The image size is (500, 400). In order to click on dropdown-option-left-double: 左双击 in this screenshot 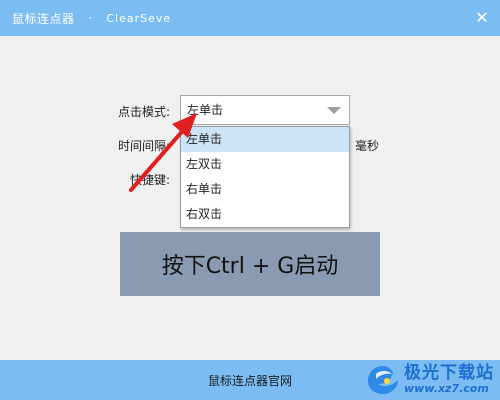, I will do `click(265, 164)`.